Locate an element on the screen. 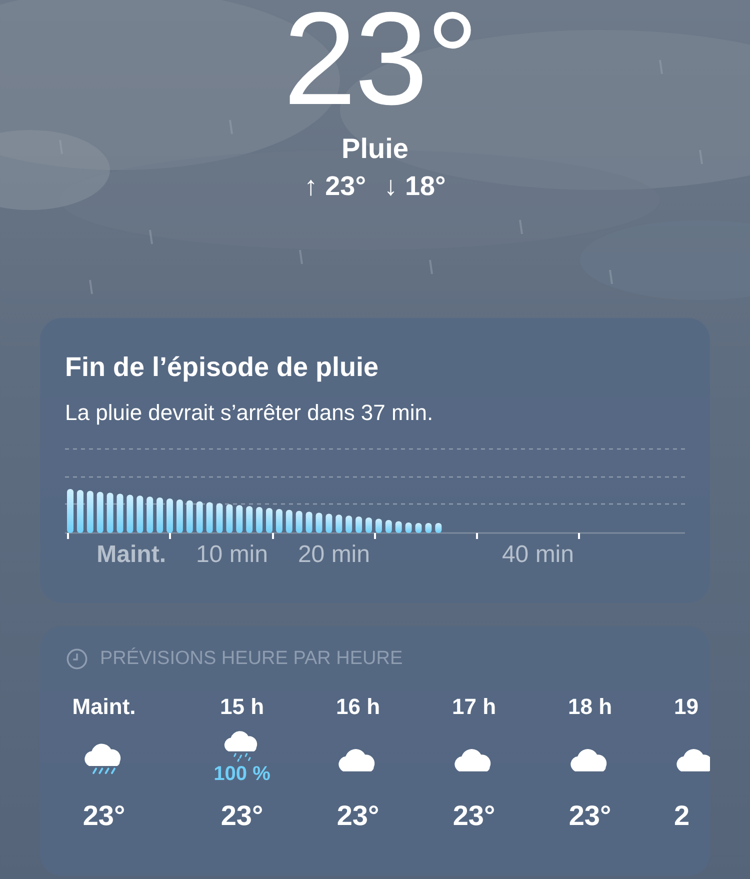 This screenshot has width=750, height=879. hour-label: Maint. is located at coordinates (104, 707).